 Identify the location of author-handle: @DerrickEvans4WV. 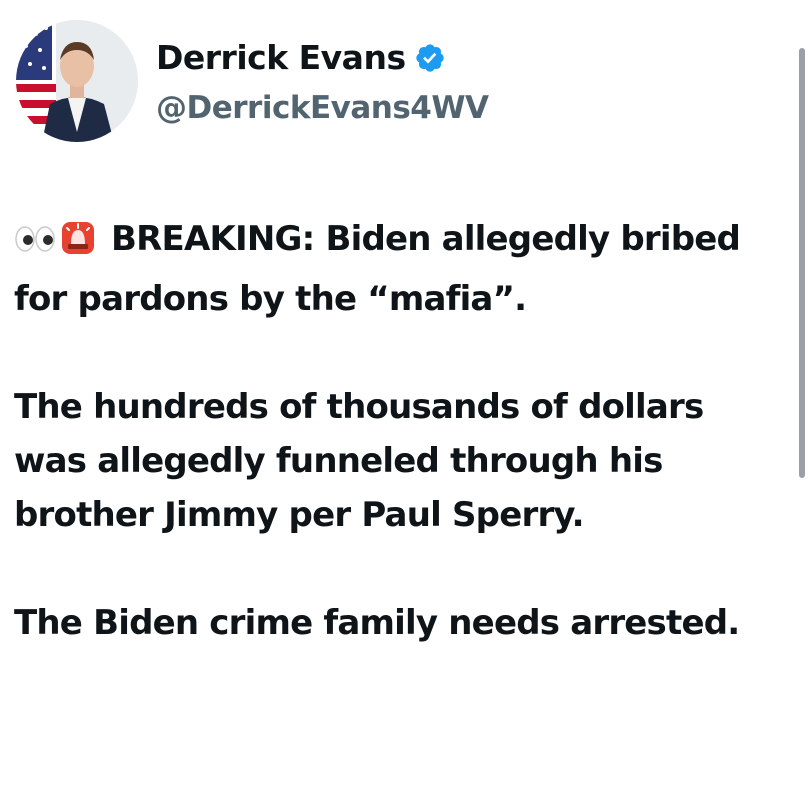
(322, 108).